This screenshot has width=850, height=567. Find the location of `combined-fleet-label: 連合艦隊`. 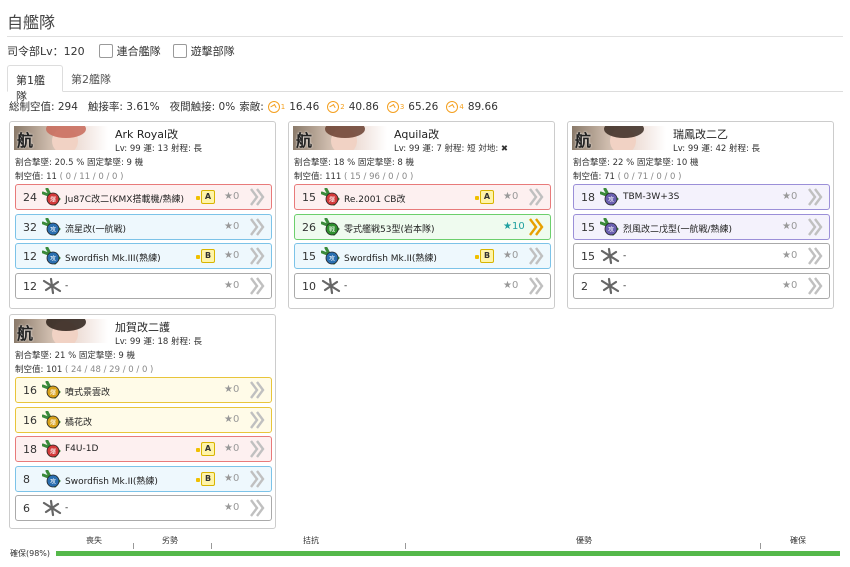

combined-fleet-label: 連合艦隊 is located at coordinates (138, 51).